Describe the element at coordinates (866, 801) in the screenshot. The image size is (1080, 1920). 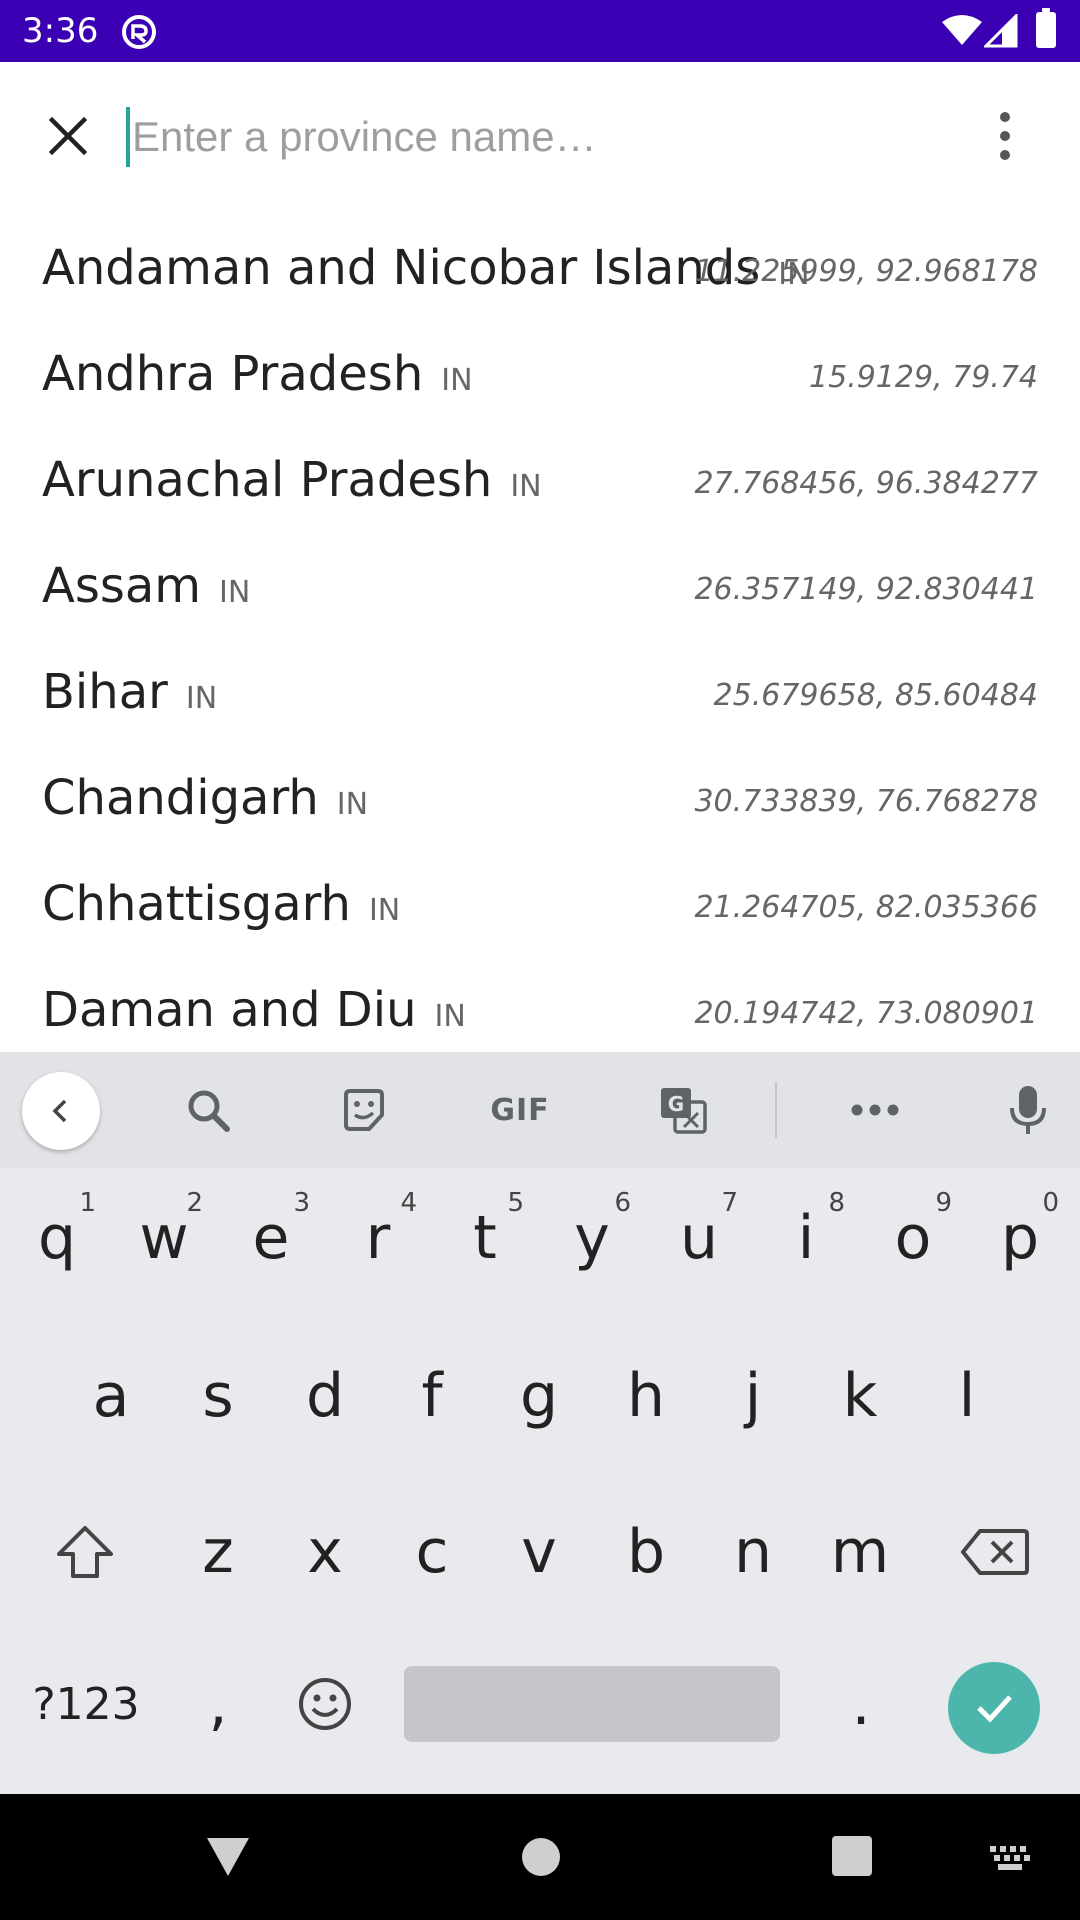
I see `province-coordinates: 30.733839, 76.768278` at that location.